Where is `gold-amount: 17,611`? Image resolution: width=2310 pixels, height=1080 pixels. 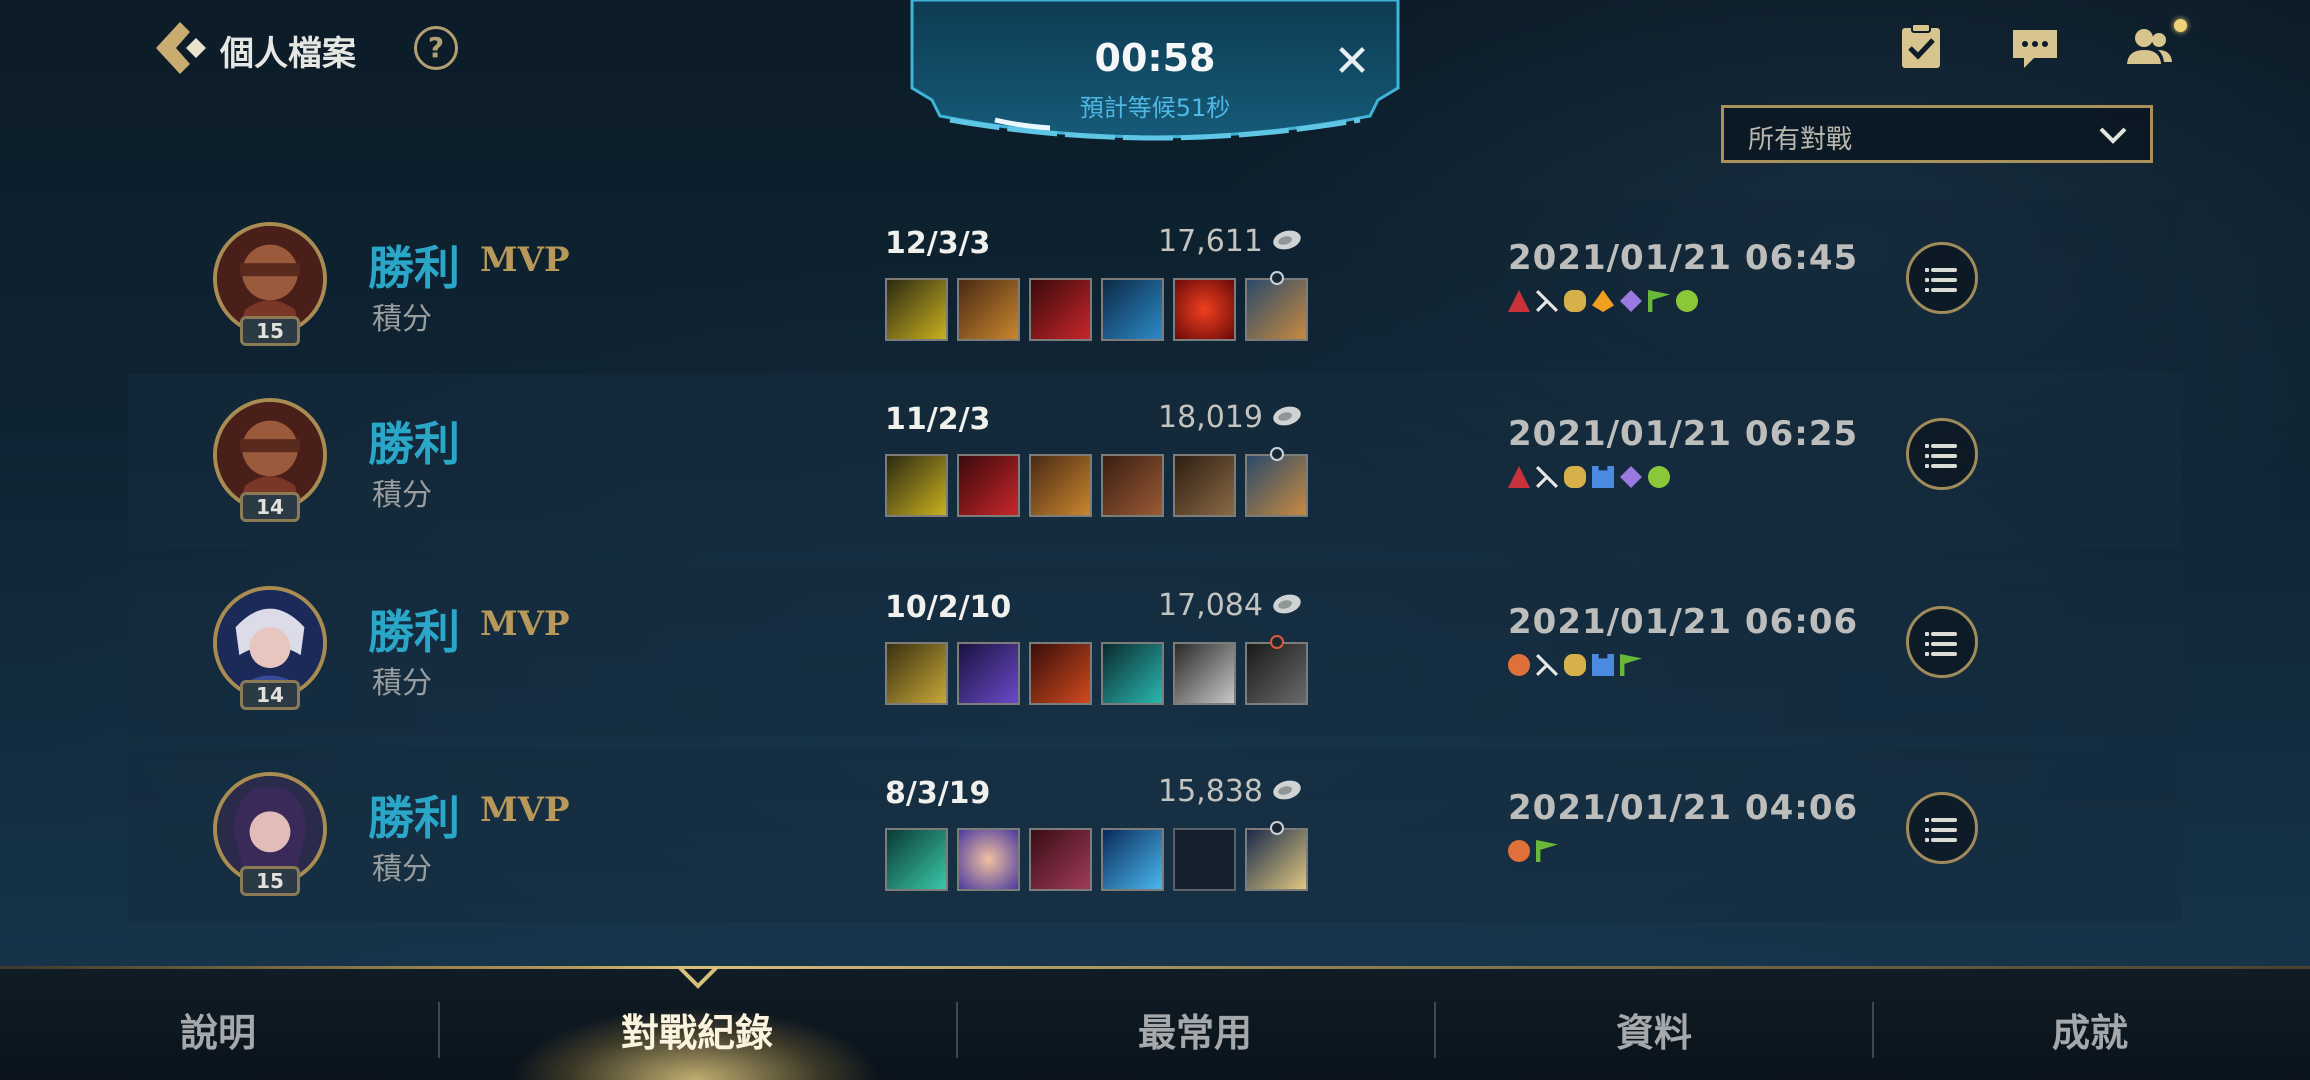
gold-amount: 17,611 is located at coordinates (1210, 241).